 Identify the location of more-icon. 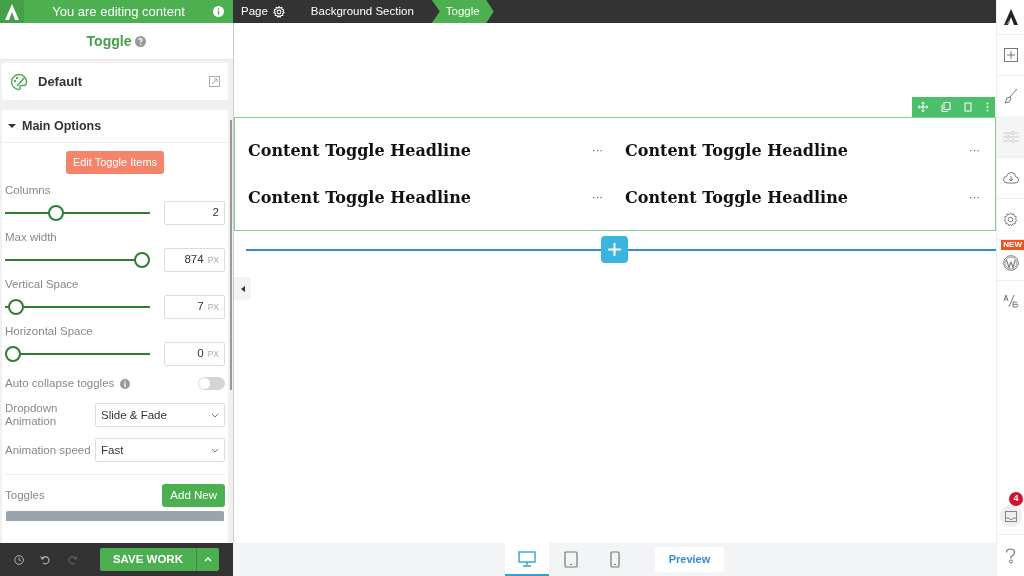
(987, 107).